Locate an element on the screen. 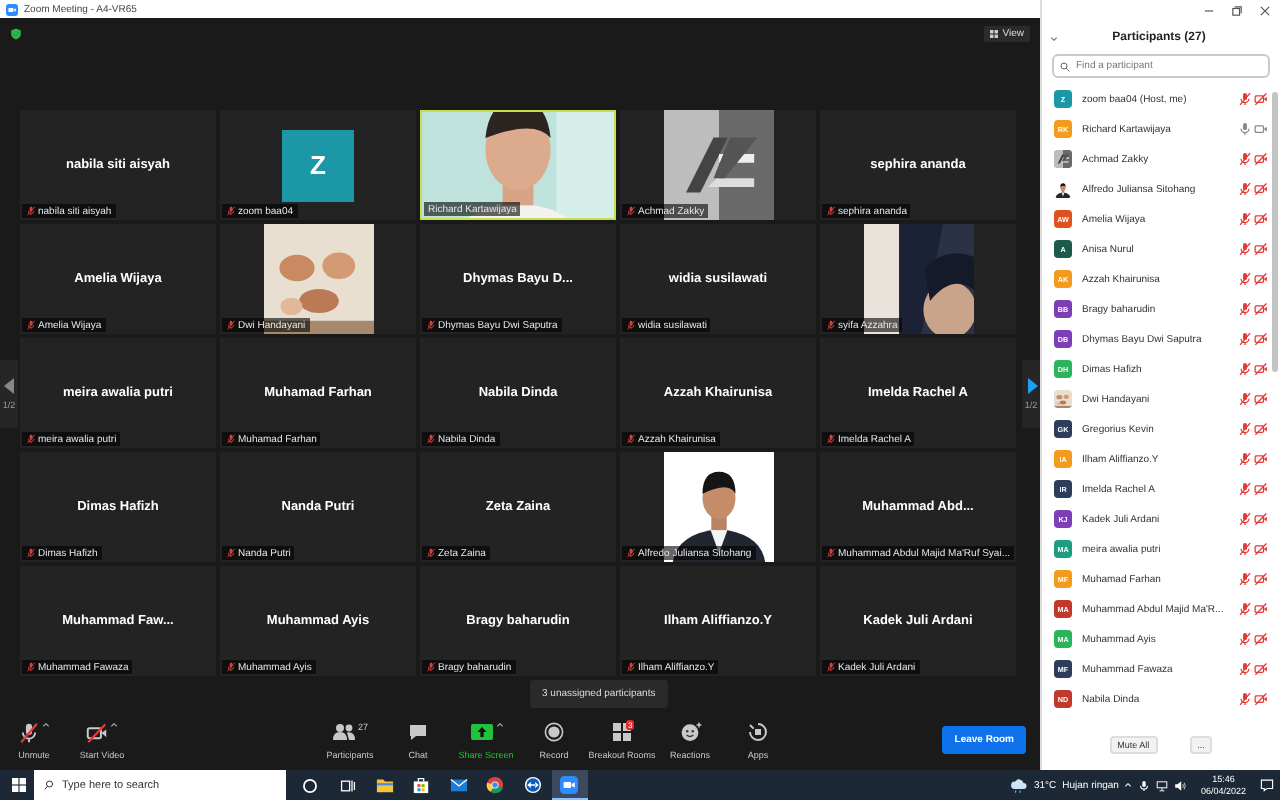 The image size is (1280, 800). circle-icon is located at coordinates (310, 785).